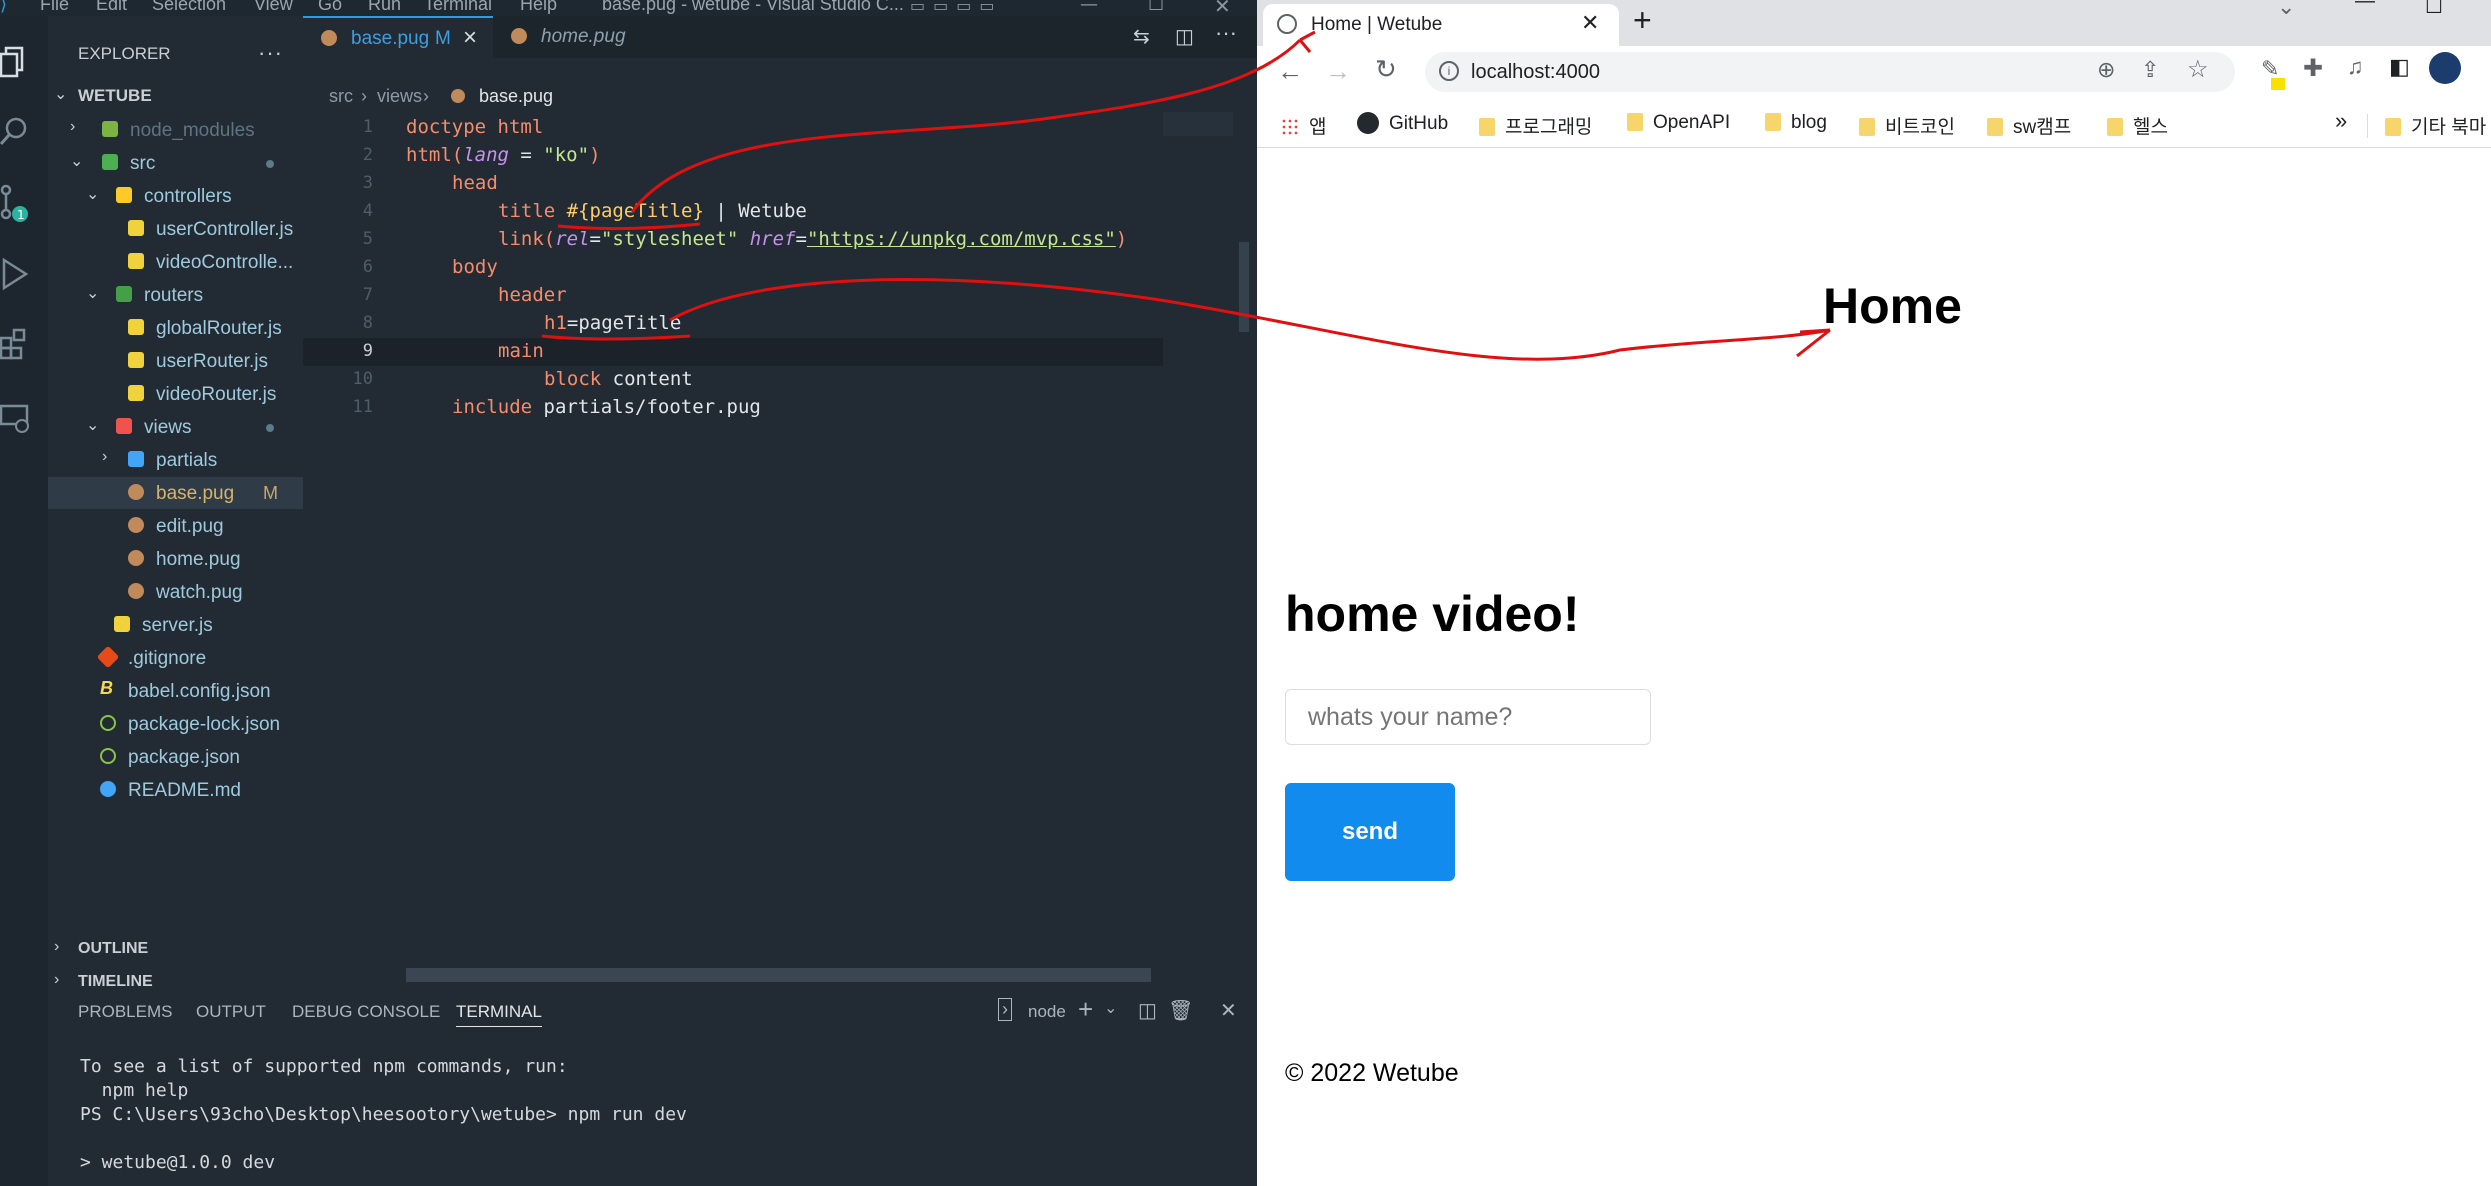  What do you see at coordinates (398, 37) in the screenshot?
I see `tab-base-pug: base.pug M ×` at bounding box center [398, 37].